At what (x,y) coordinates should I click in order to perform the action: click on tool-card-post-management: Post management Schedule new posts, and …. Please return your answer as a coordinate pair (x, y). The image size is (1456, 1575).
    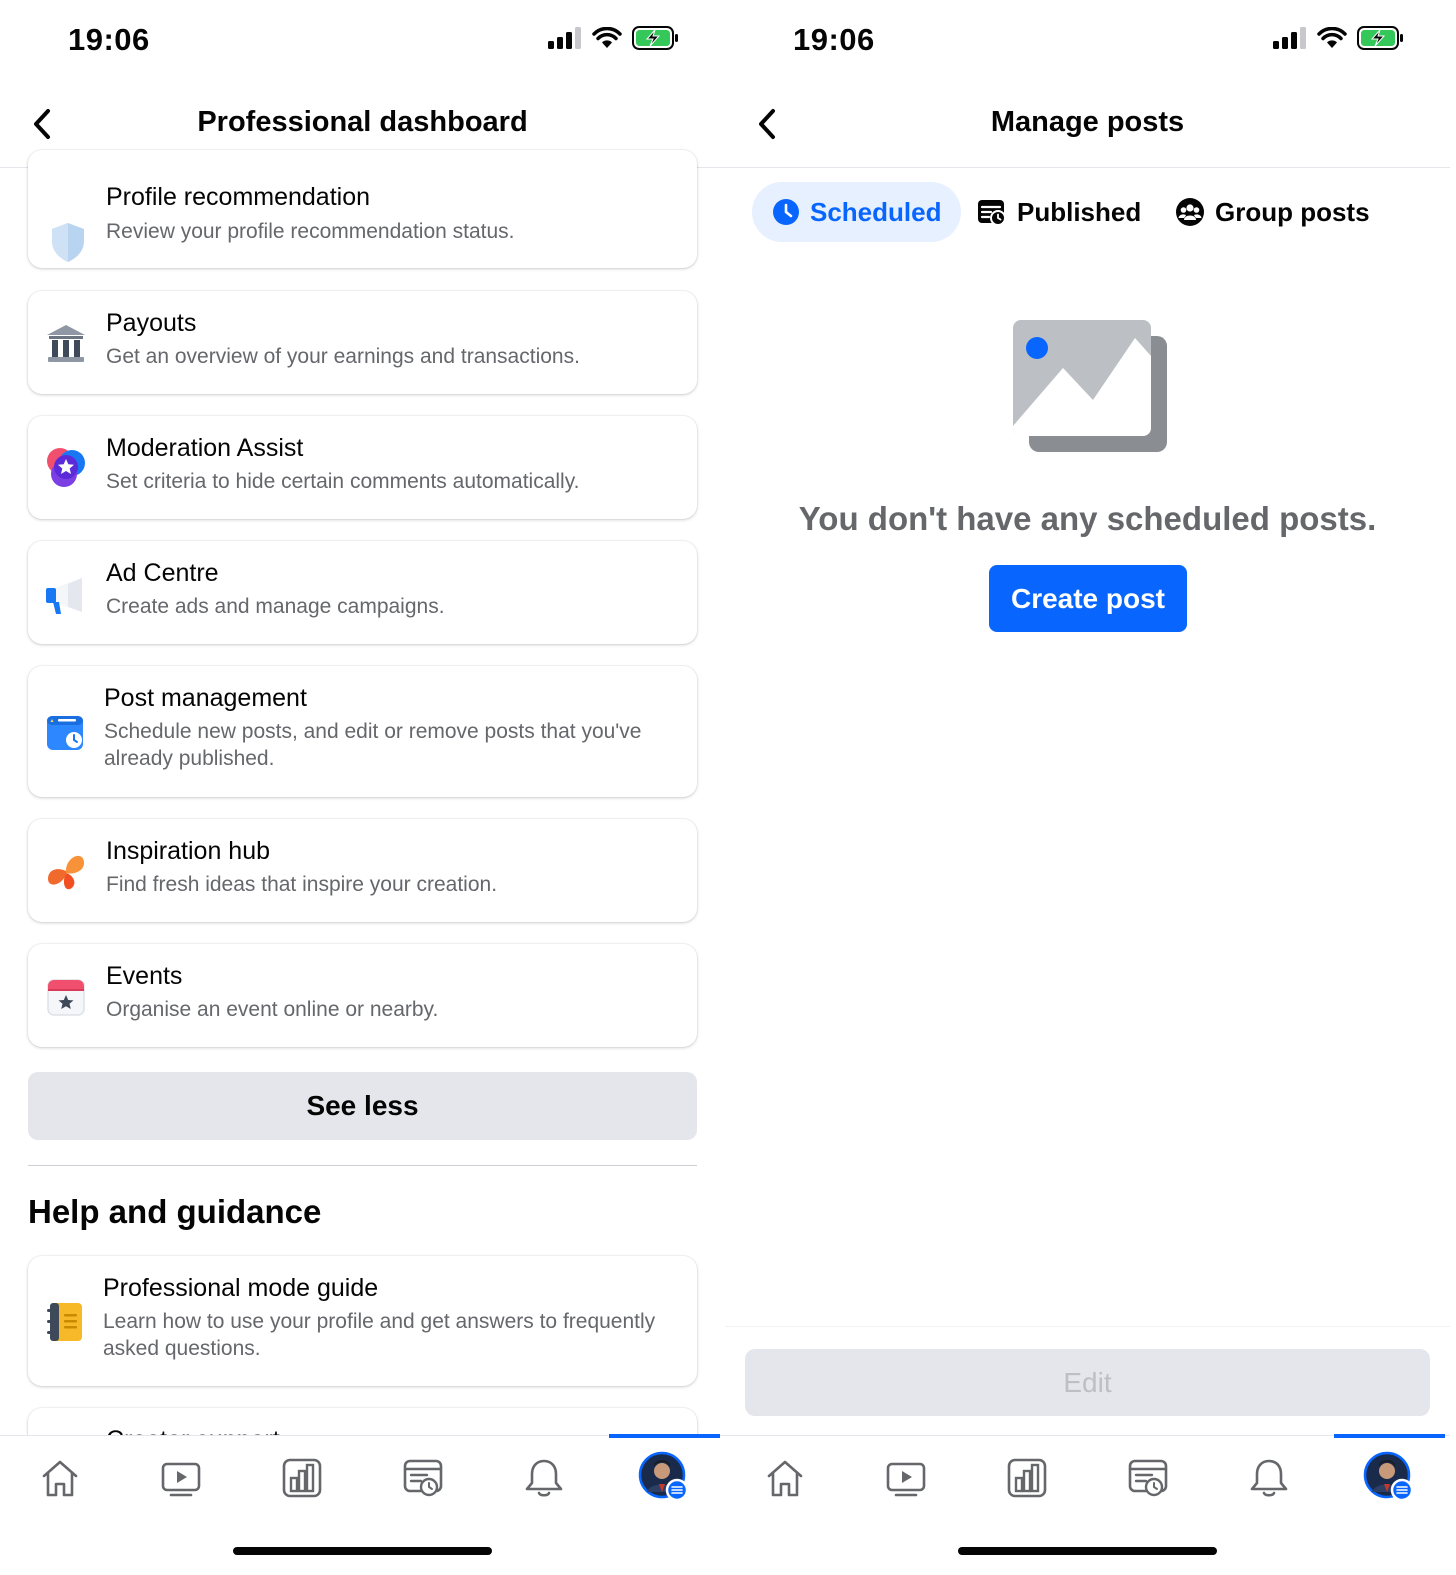
    Looking at the image, I should click on (362, 731).